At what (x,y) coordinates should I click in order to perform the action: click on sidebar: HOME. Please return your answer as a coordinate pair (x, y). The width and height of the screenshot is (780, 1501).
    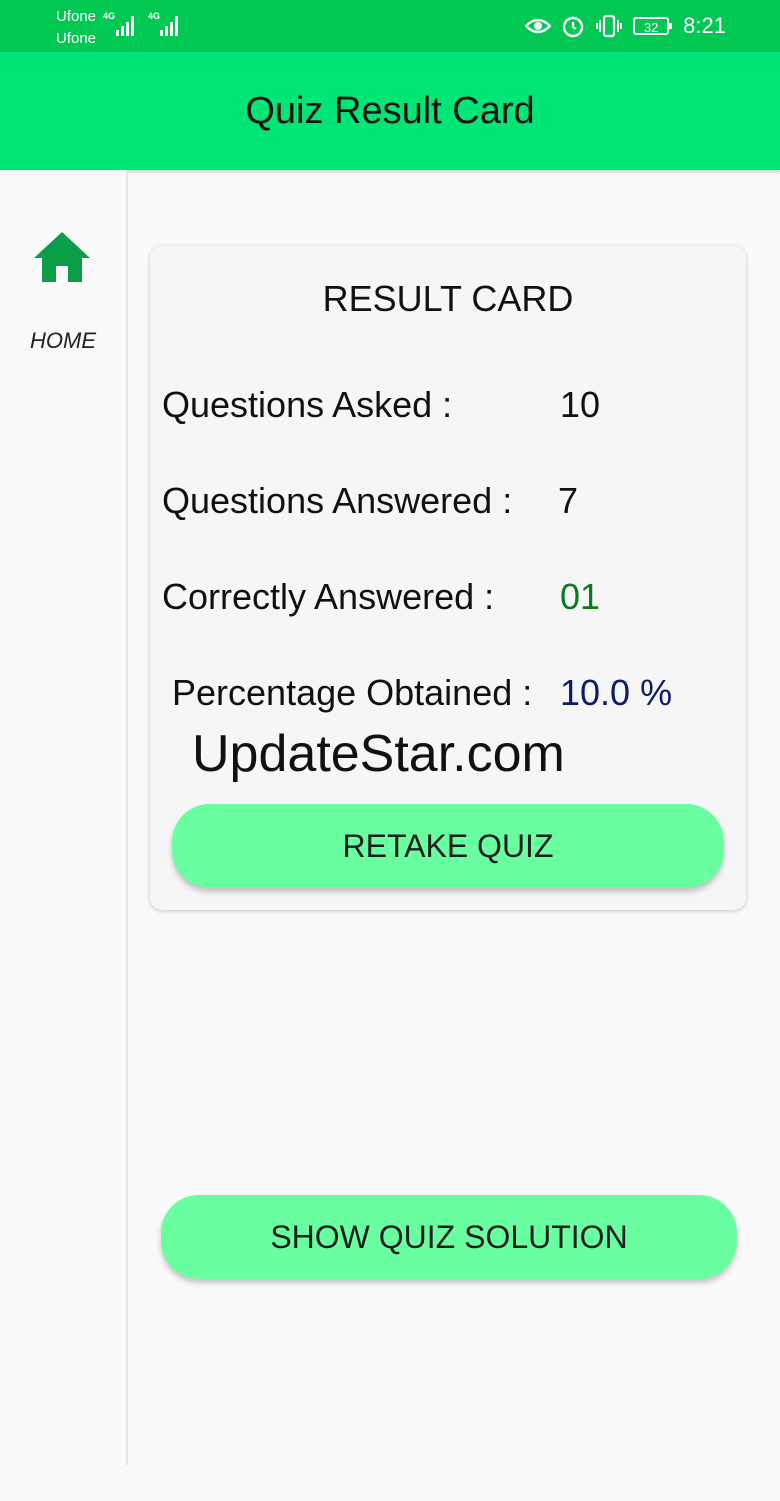
    Looking at the image, I should click on (64, 817).